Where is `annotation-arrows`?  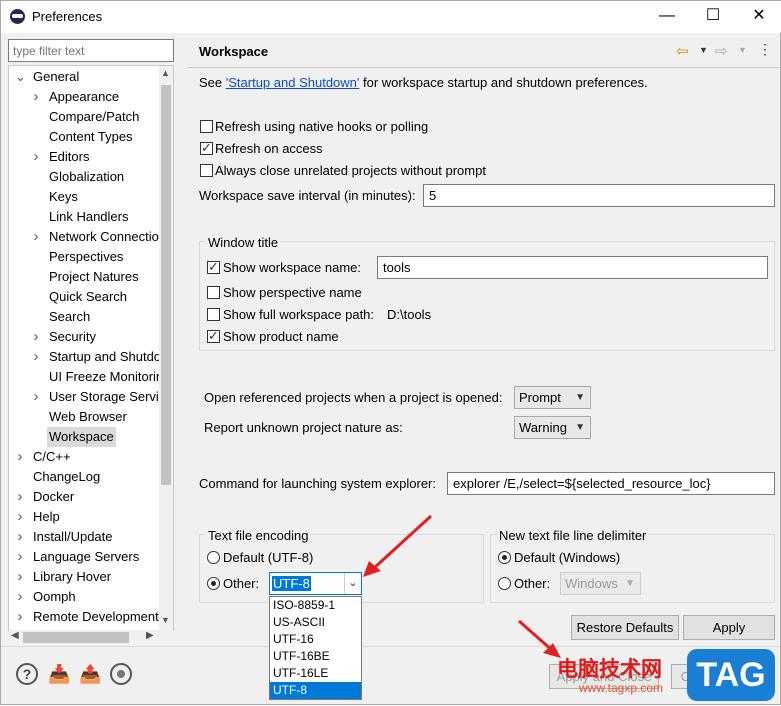
annotation-arrows is located at coordinates (462, 586).